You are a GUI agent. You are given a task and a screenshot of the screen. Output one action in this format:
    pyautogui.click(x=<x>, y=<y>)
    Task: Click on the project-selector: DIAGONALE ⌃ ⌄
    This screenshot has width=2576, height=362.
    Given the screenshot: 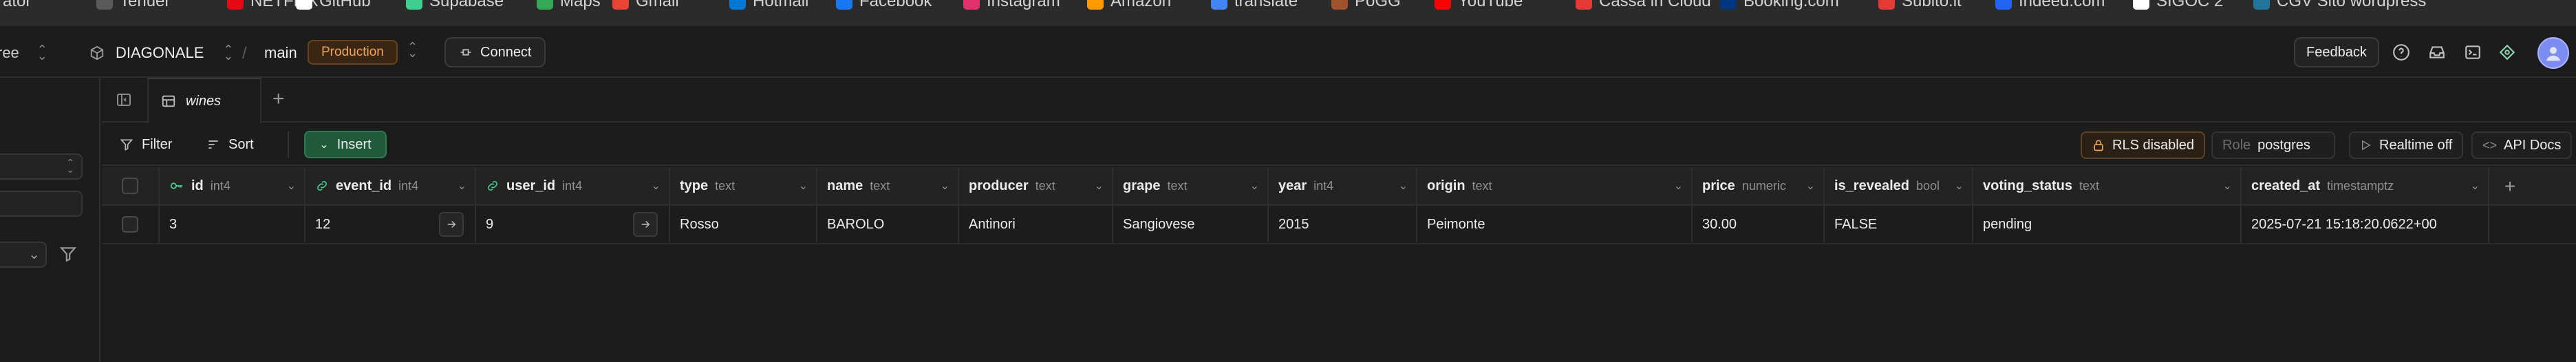 What is the action you would take?
    pyautogui.click(x=161, y=52)
    